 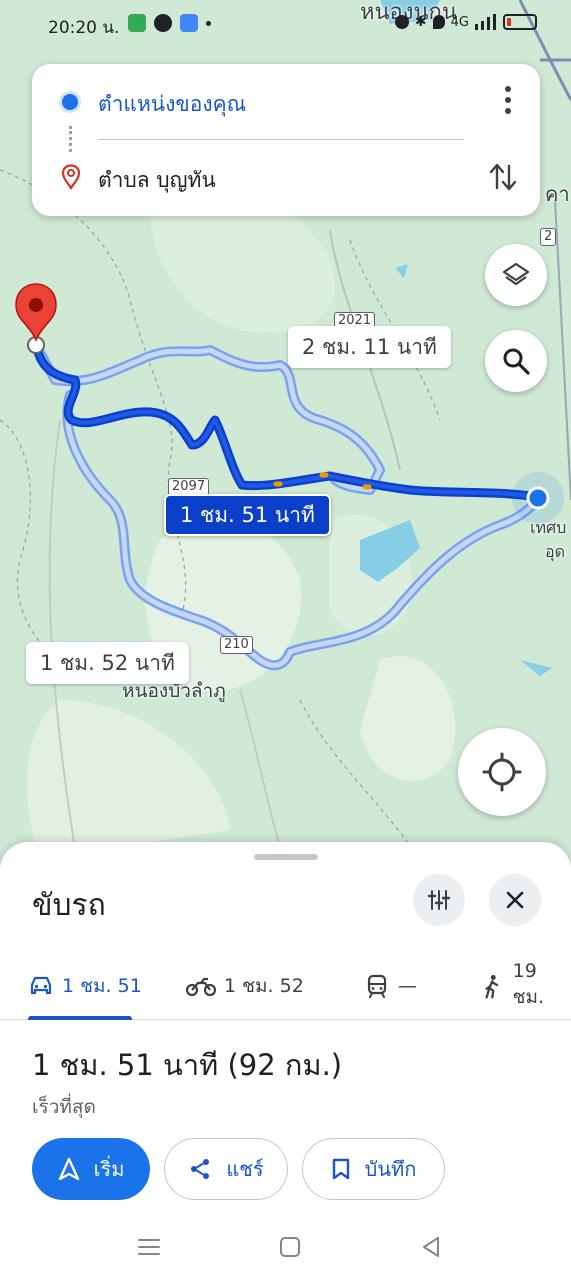 What do you see at coordinates (149, 1247) in the screenshot?
I see `recent-apps-icon` at bounding box center [149, 1247].